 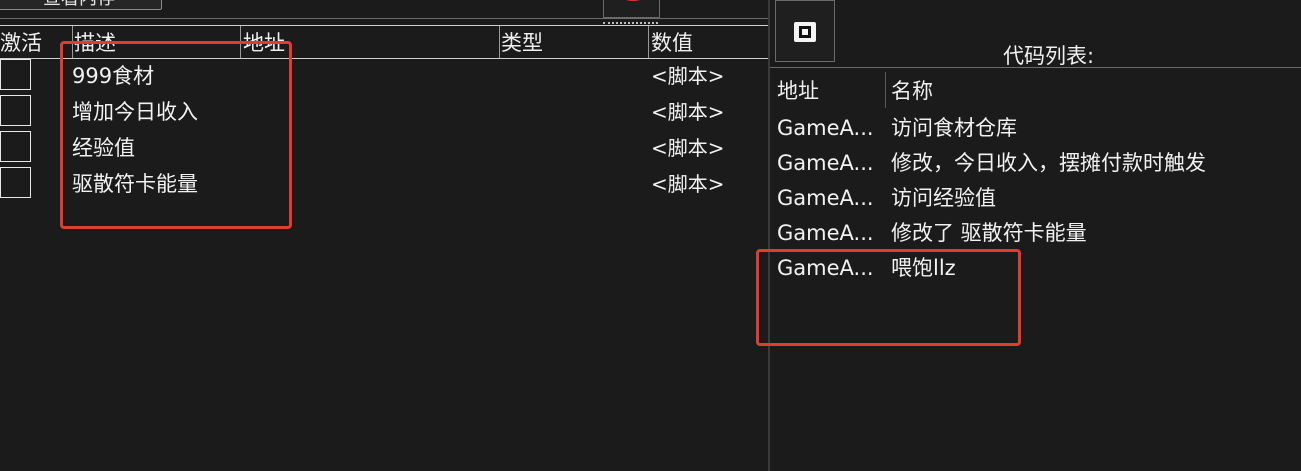 I want to click on list-item: GameA... 修改了 驱散符卡能量, so click(x=1035, y=233).